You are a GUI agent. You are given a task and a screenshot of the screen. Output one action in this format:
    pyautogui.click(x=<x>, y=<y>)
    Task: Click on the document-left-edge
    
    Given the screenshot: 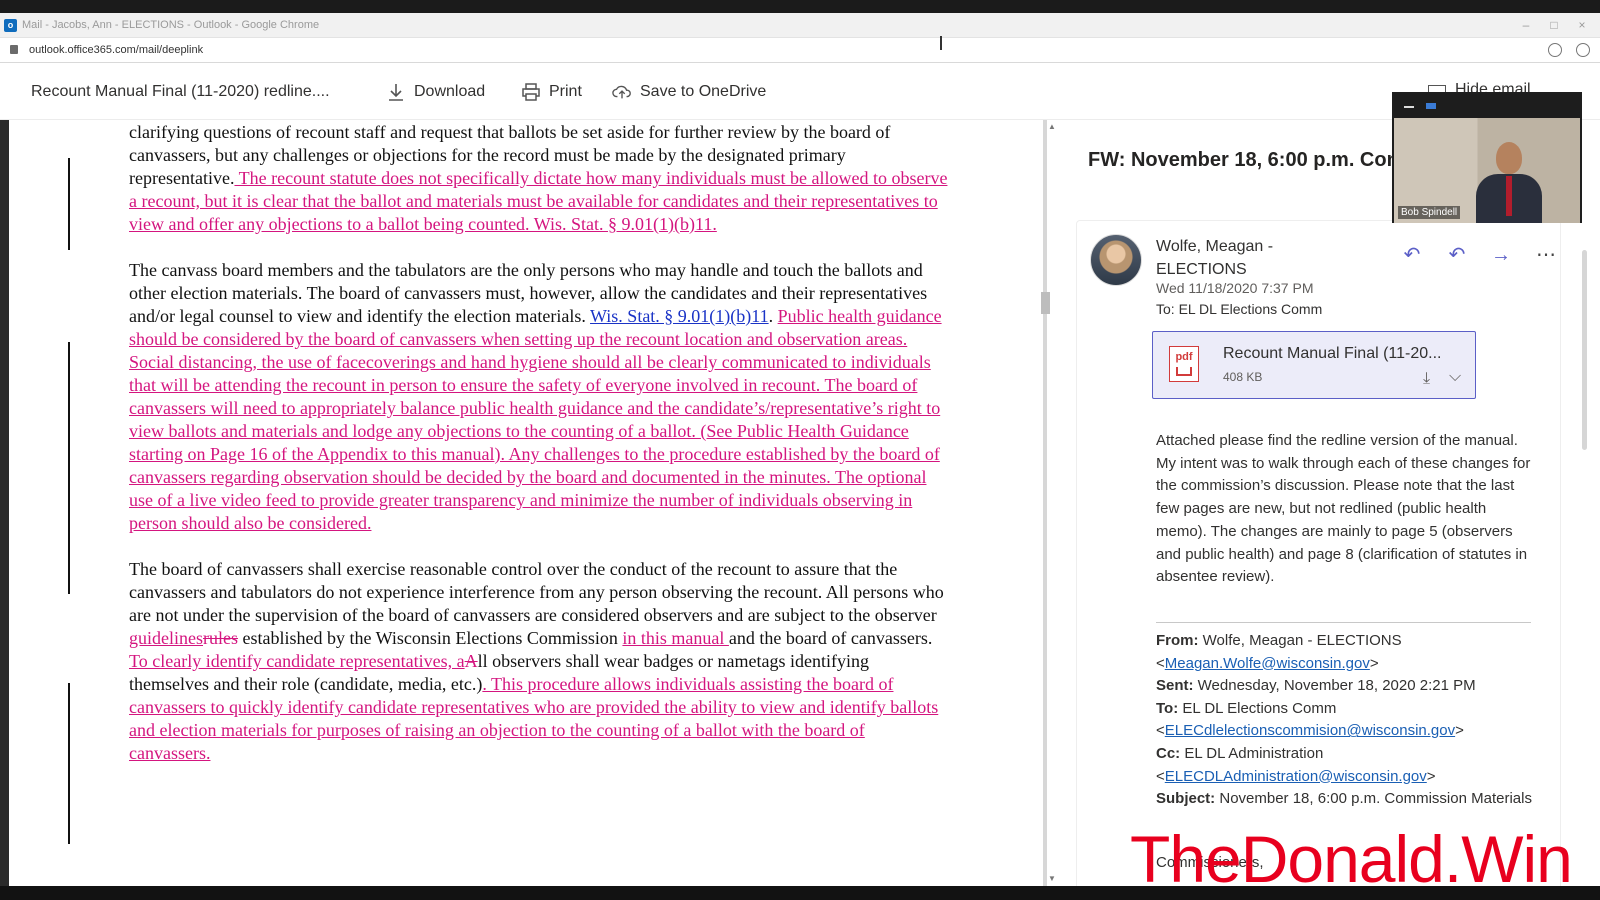 What is the action you would take?
    pyautogui.click(x=4, y=503)
    